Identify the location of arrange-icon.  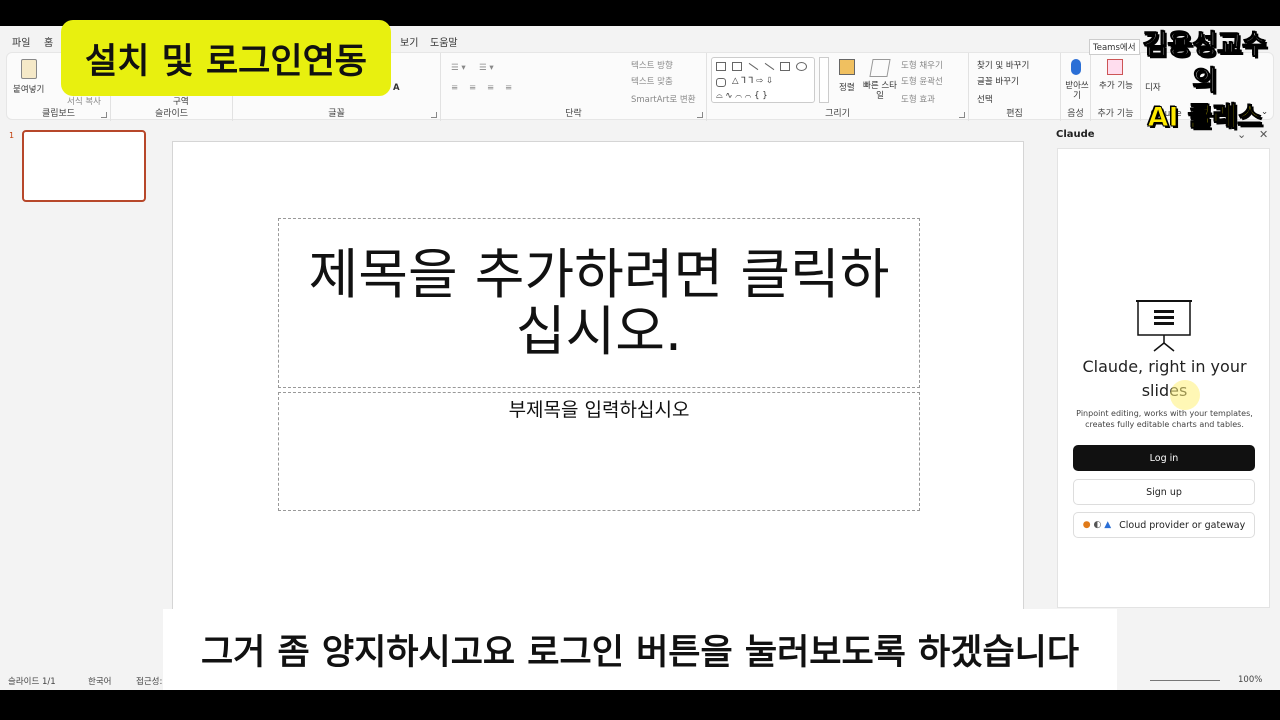
(847, 67).